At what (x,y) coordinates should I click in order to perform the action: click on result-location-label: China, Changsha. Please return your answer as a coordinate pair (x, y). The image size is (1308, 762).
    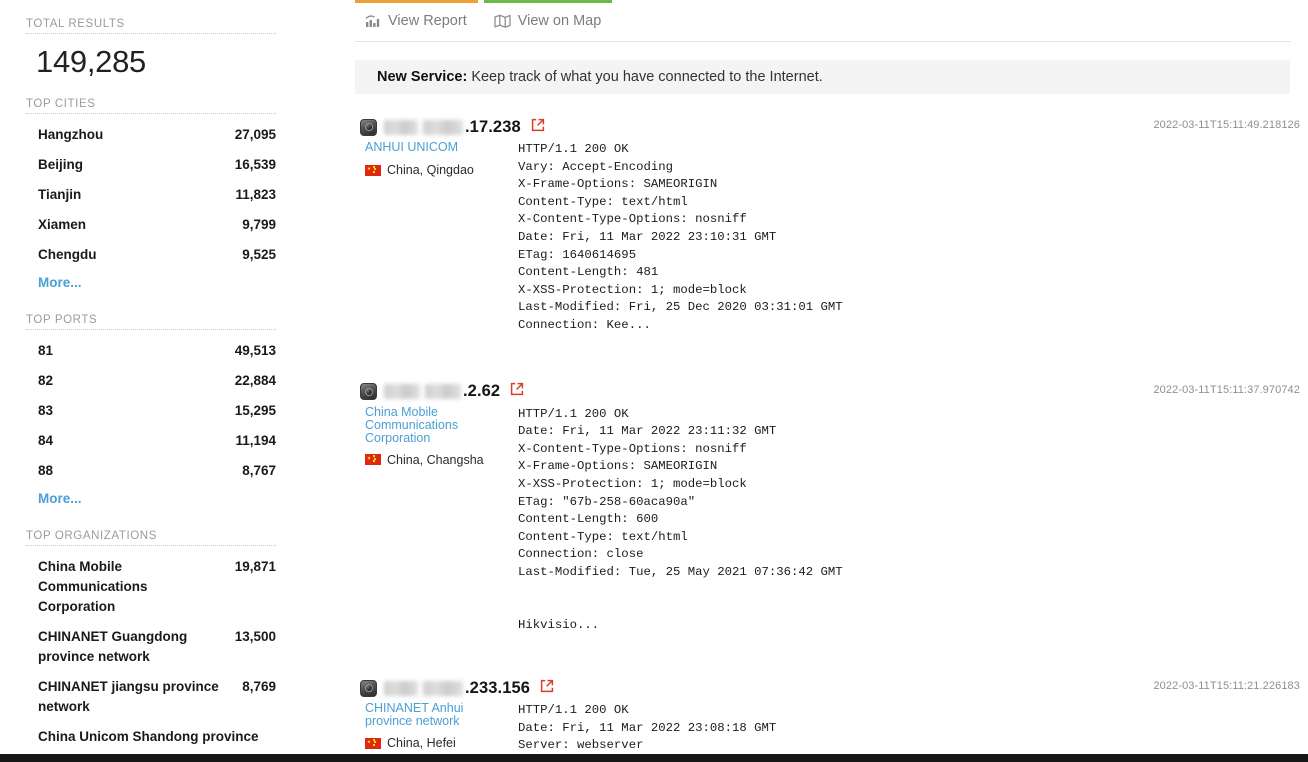
    Looking at the image, I should click on (435, 459).